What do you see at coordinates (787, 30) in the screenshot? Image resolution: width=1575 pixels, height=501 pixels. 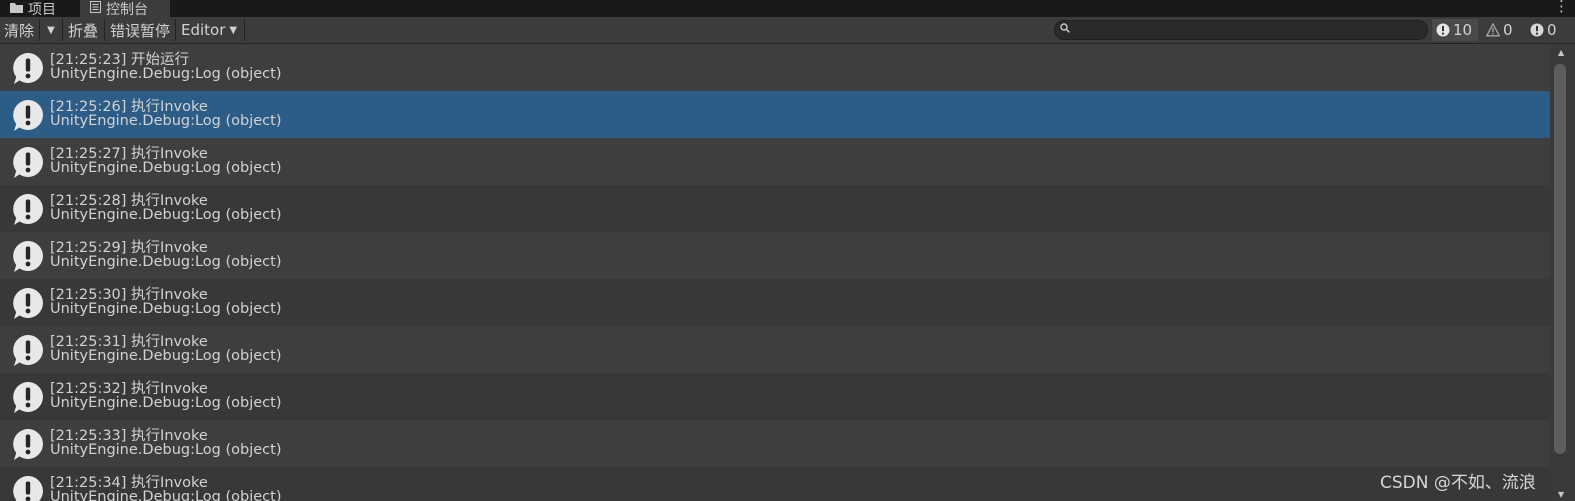 I see `console-toolbar: 清除 ▼ 折叠 错误暂停 Editor ▼ 10 0 0` at bounding box center [787, 30].